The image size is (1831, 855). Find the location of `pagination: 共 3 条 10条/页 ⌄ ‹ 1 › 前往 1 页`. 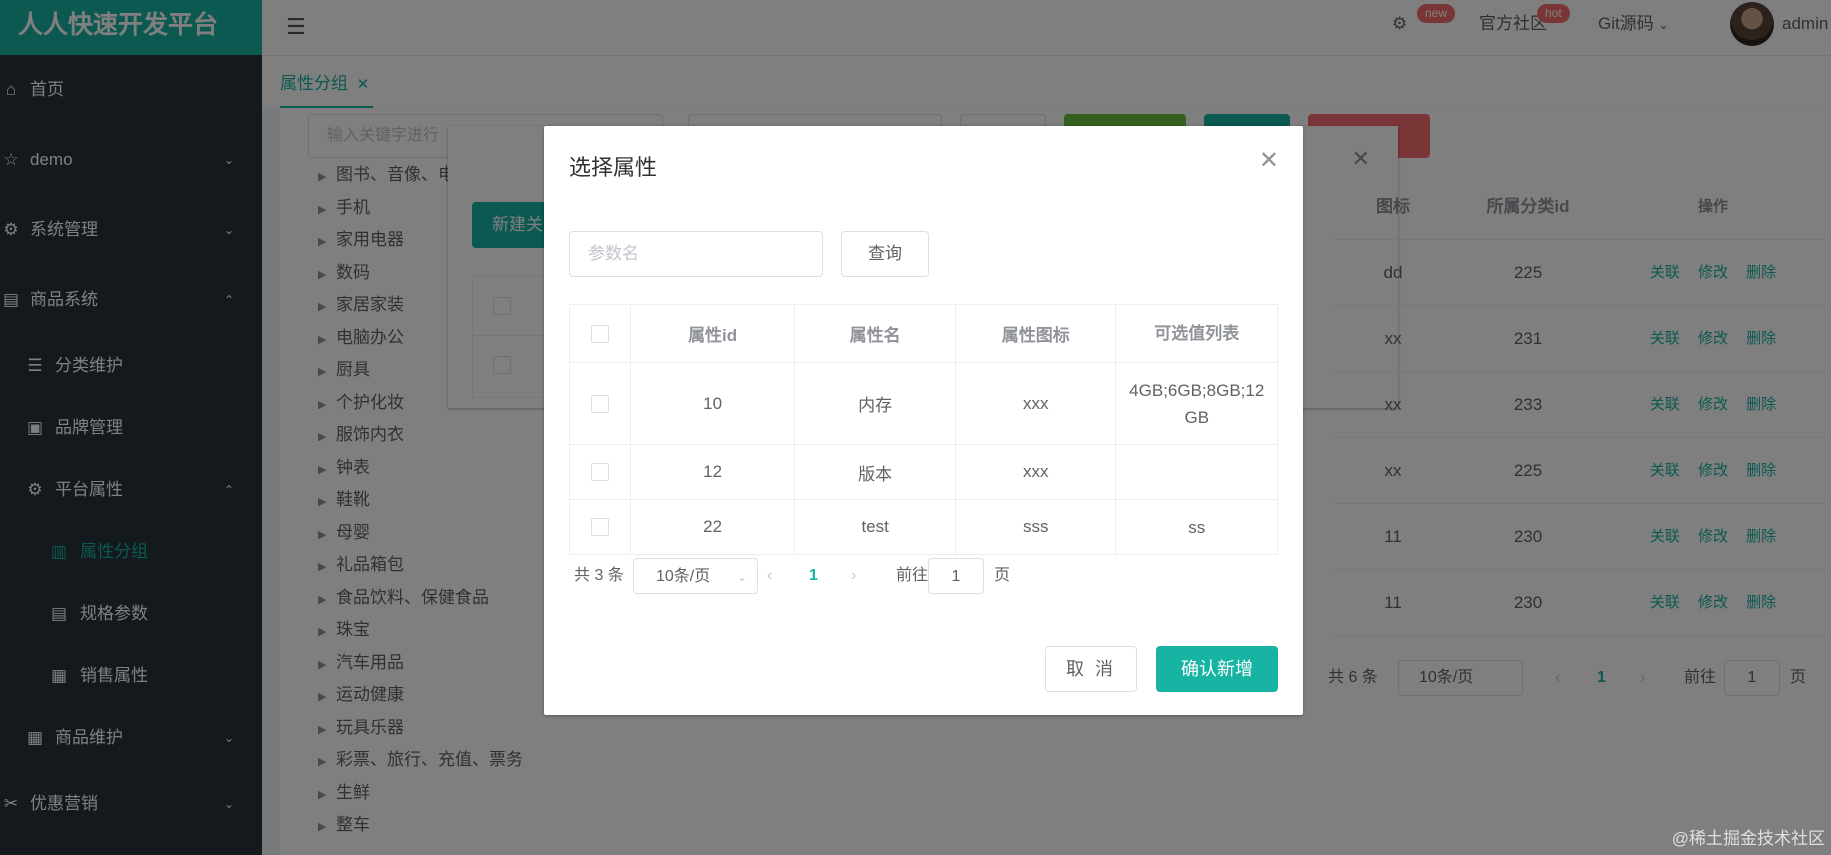

pagination: 共 3 条 10条/页 ⌄ ‹ 1 › 前往 1 页 is located at coordinates (923, 576).